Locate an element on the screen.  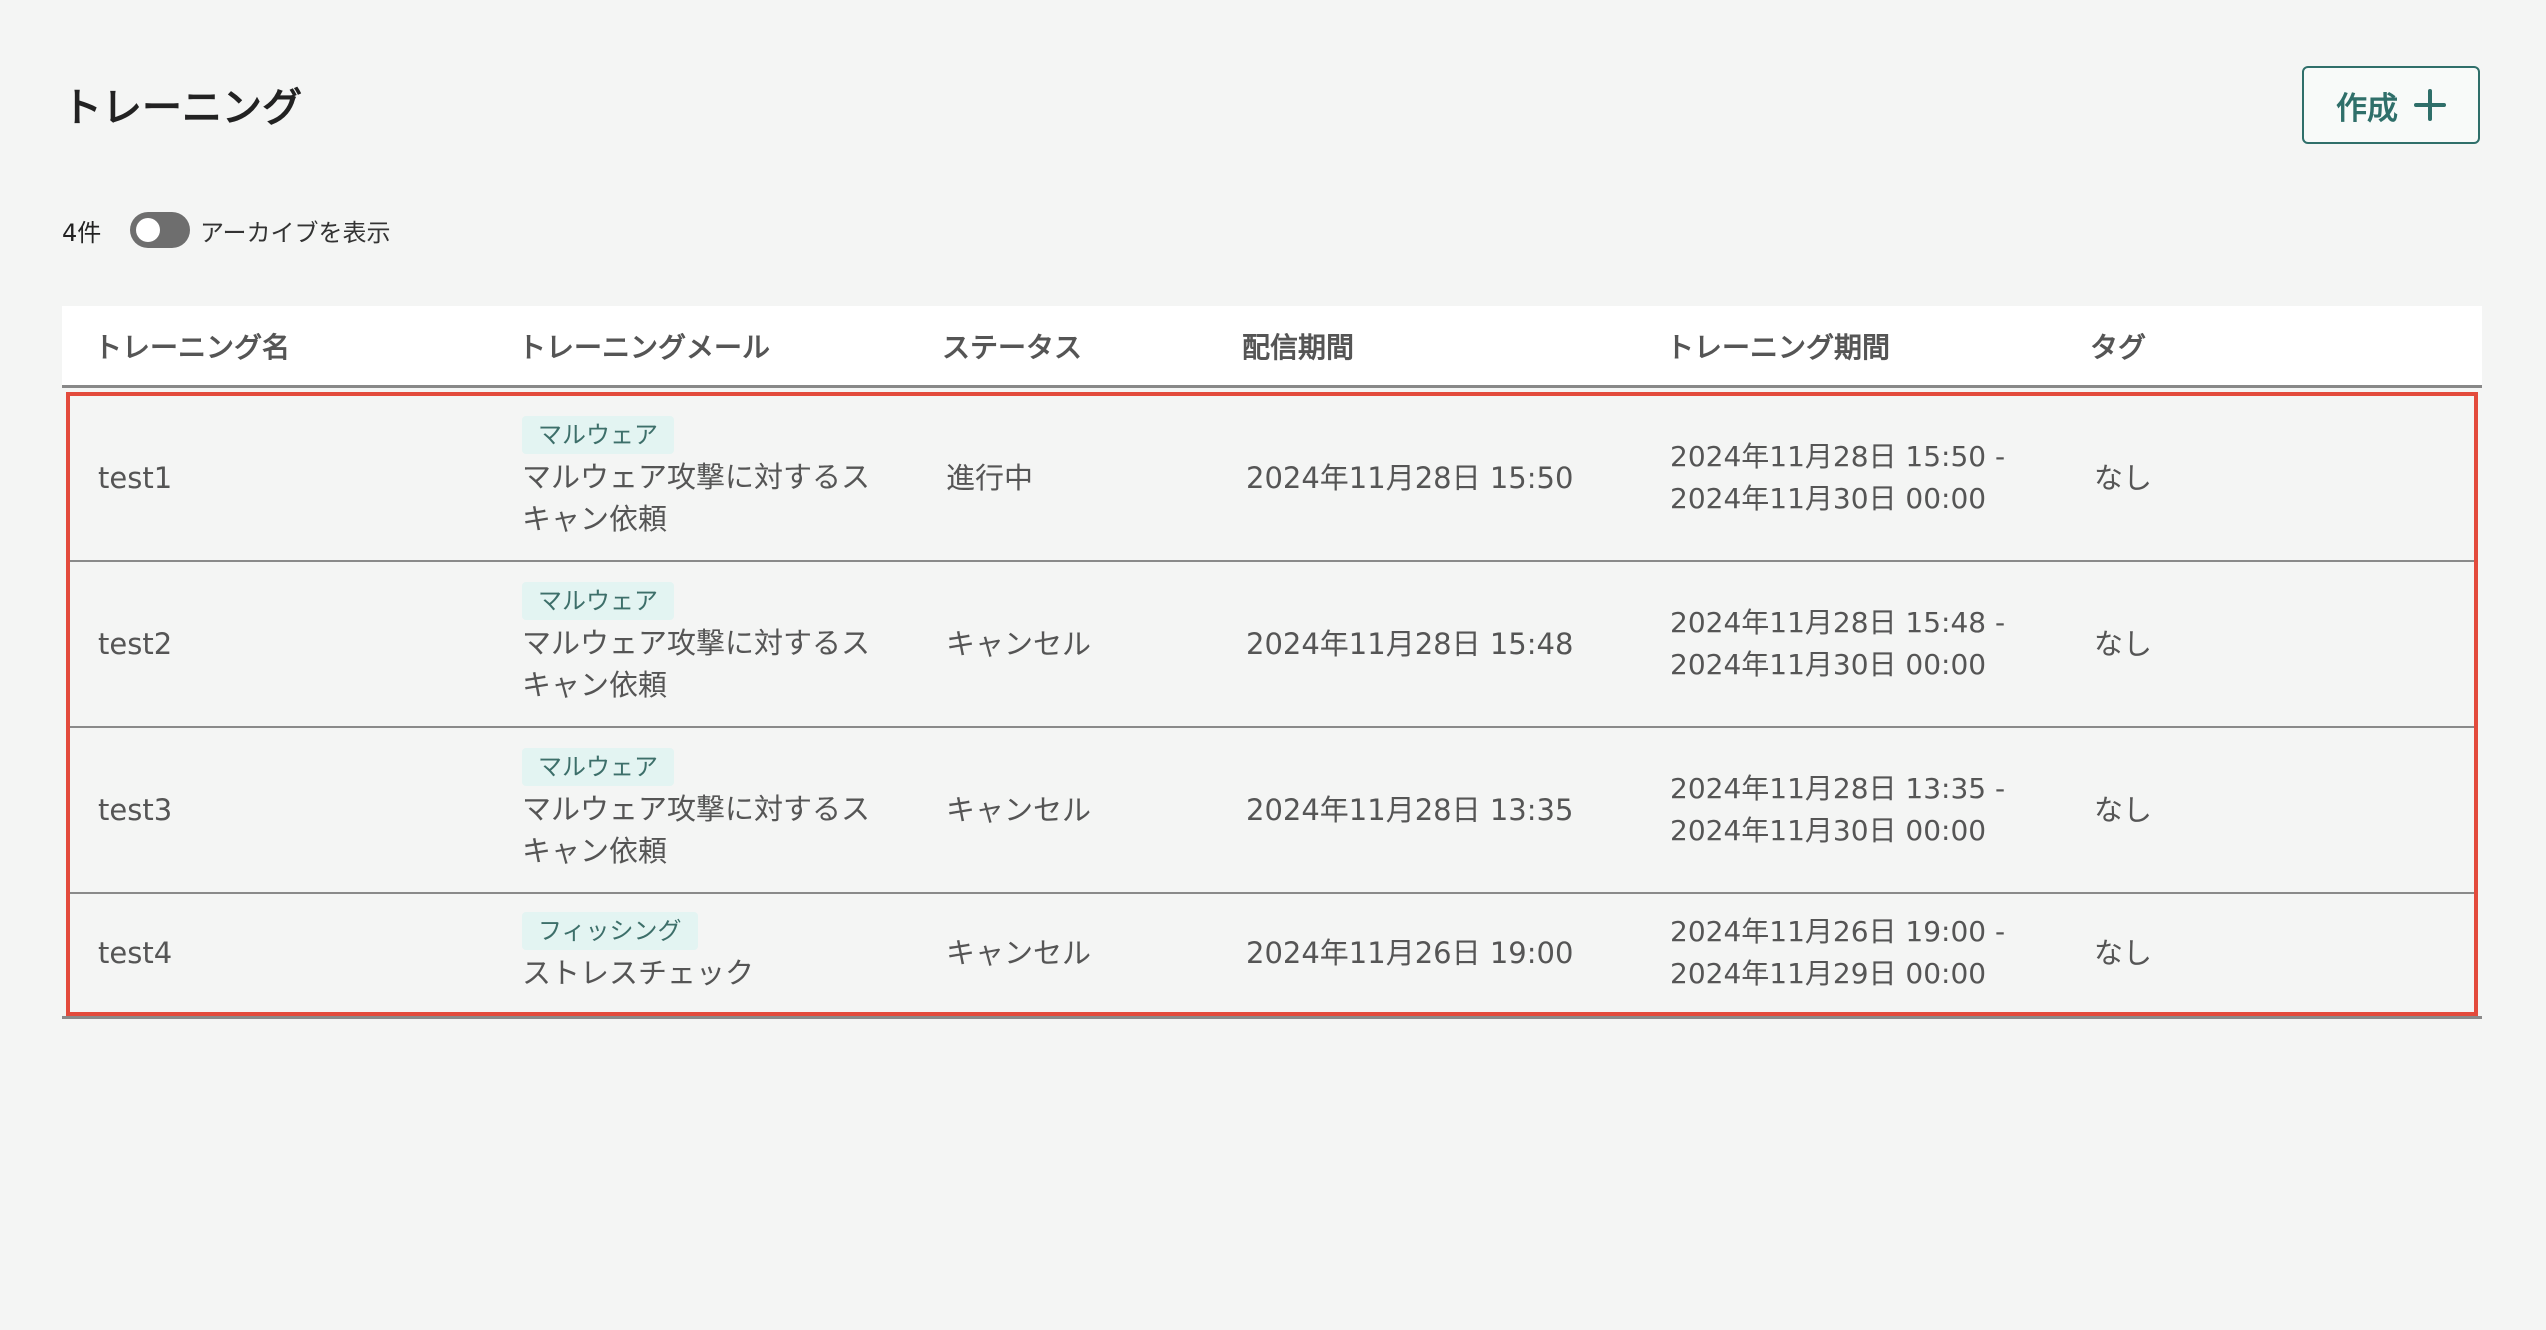
training-name: test1 is located at coordinates (135, 478).